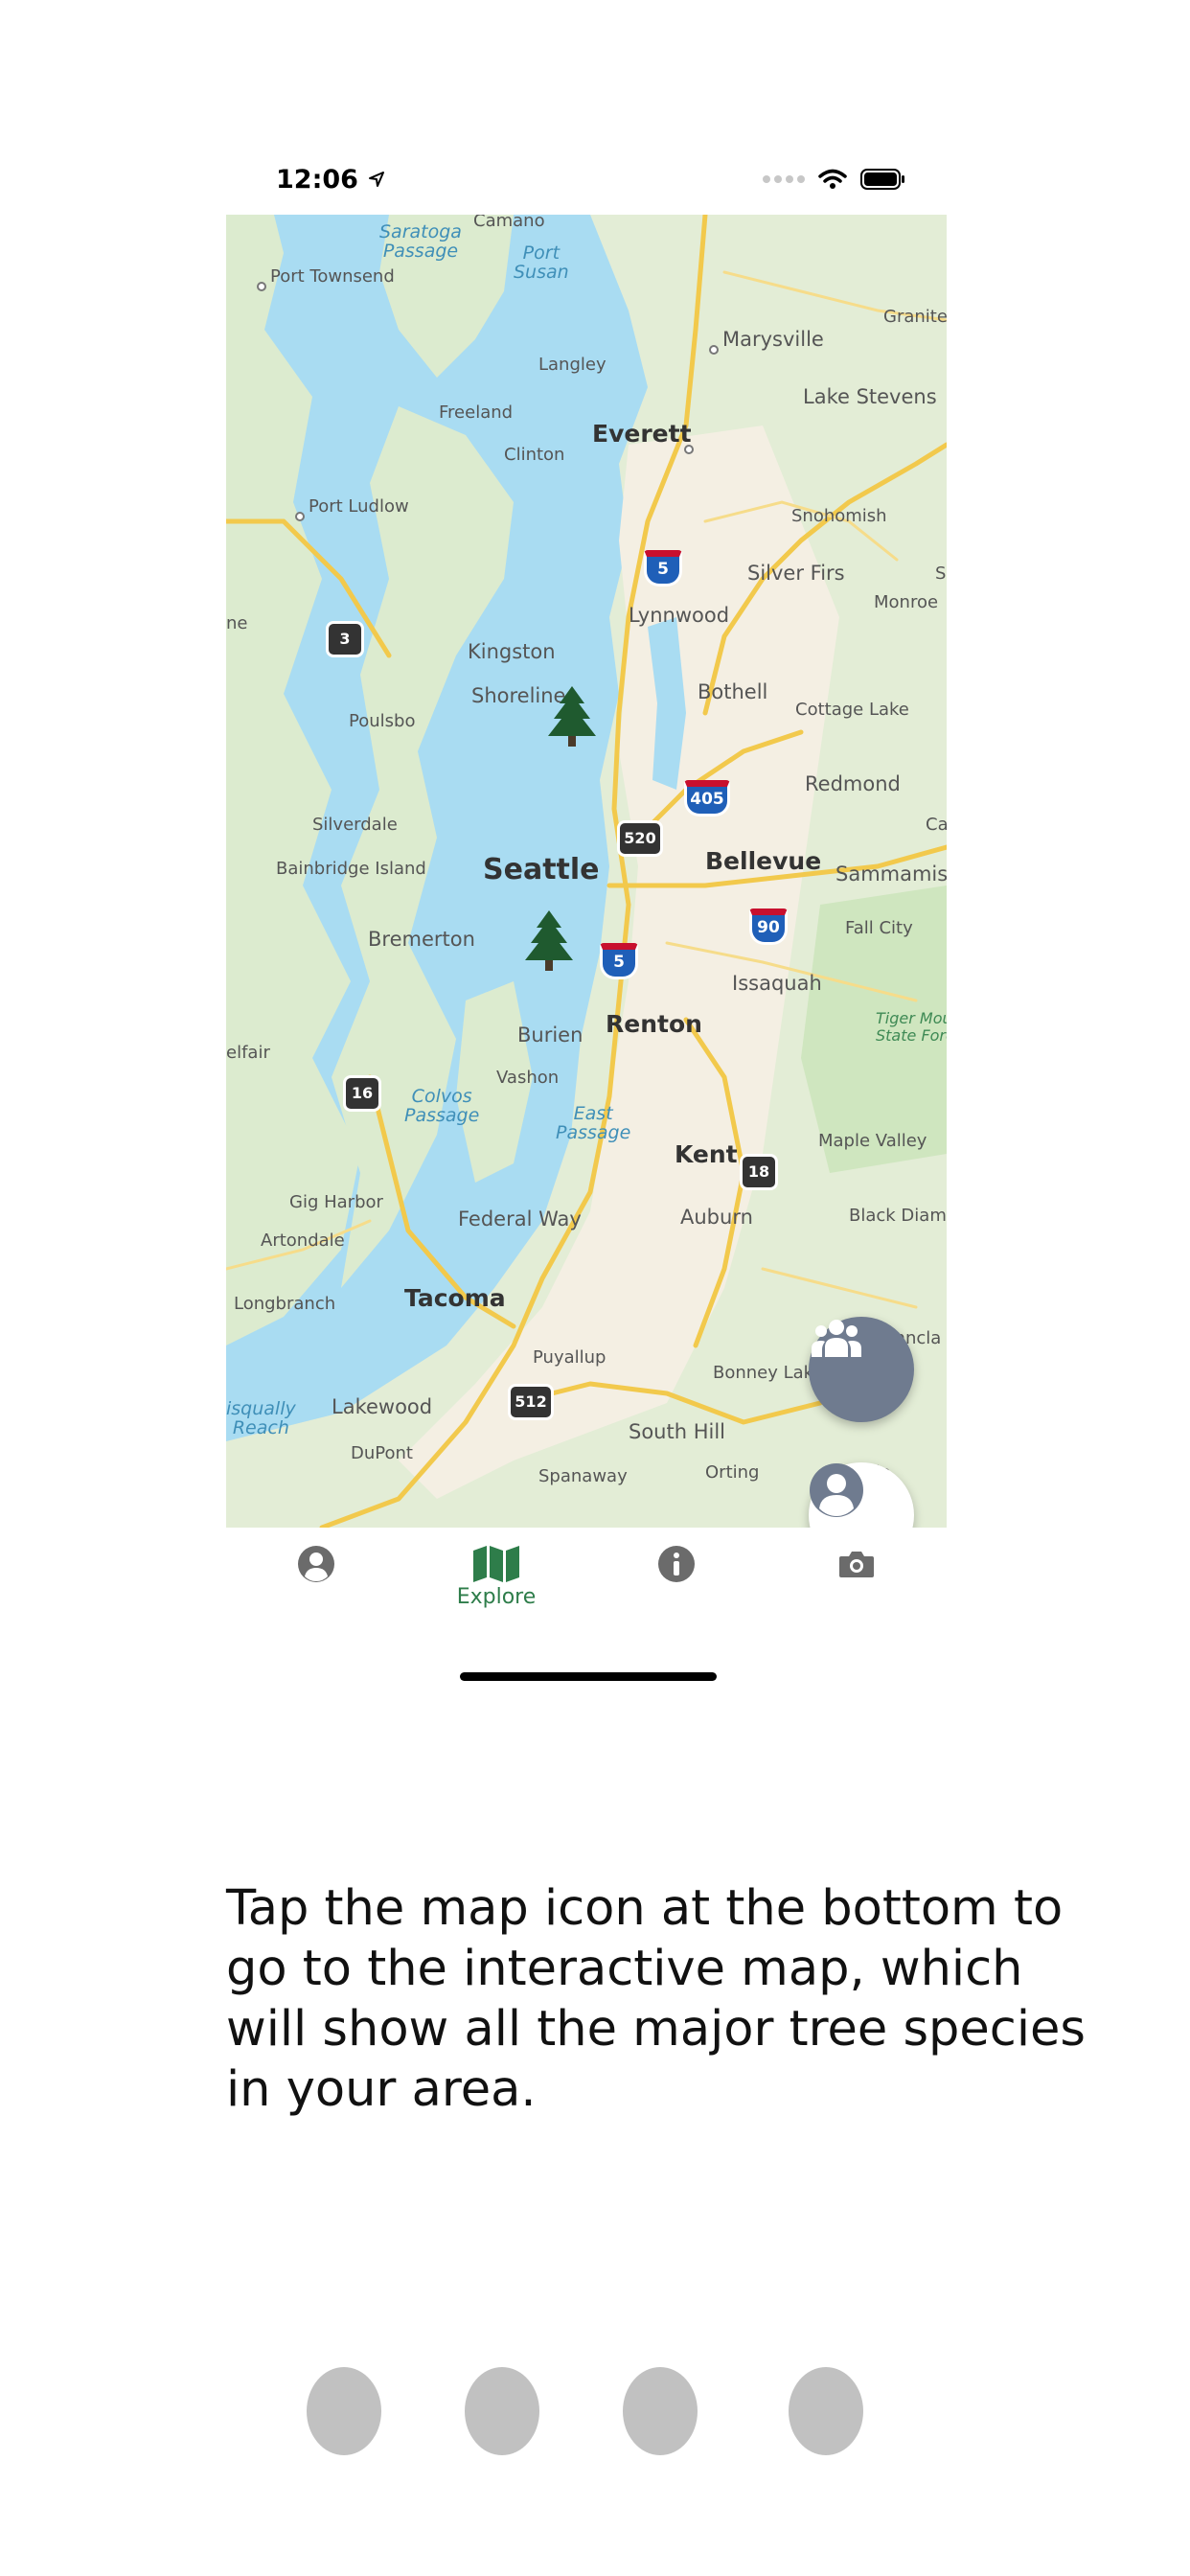 The height and width of the screenshot is (2576, 1190). Describe the element at coordinates (589, 1676) in the screenshot. I see `home-indicator` at that location.